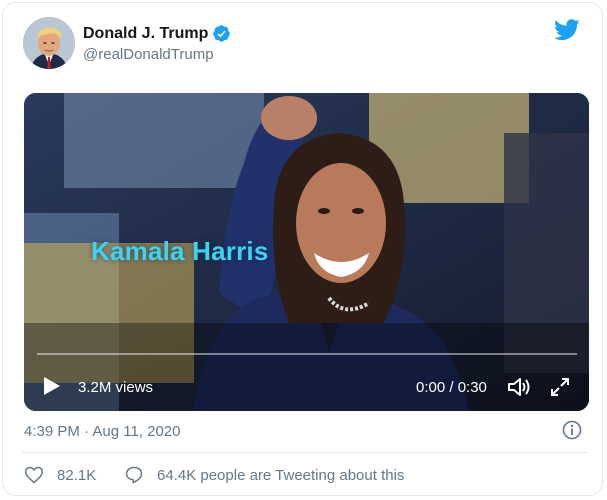 This screenshot has height=500, width=607. What do you see at coordinates (34, 475) in the screenshot?
I see `heart-icon` at bounding box center [34, 475].